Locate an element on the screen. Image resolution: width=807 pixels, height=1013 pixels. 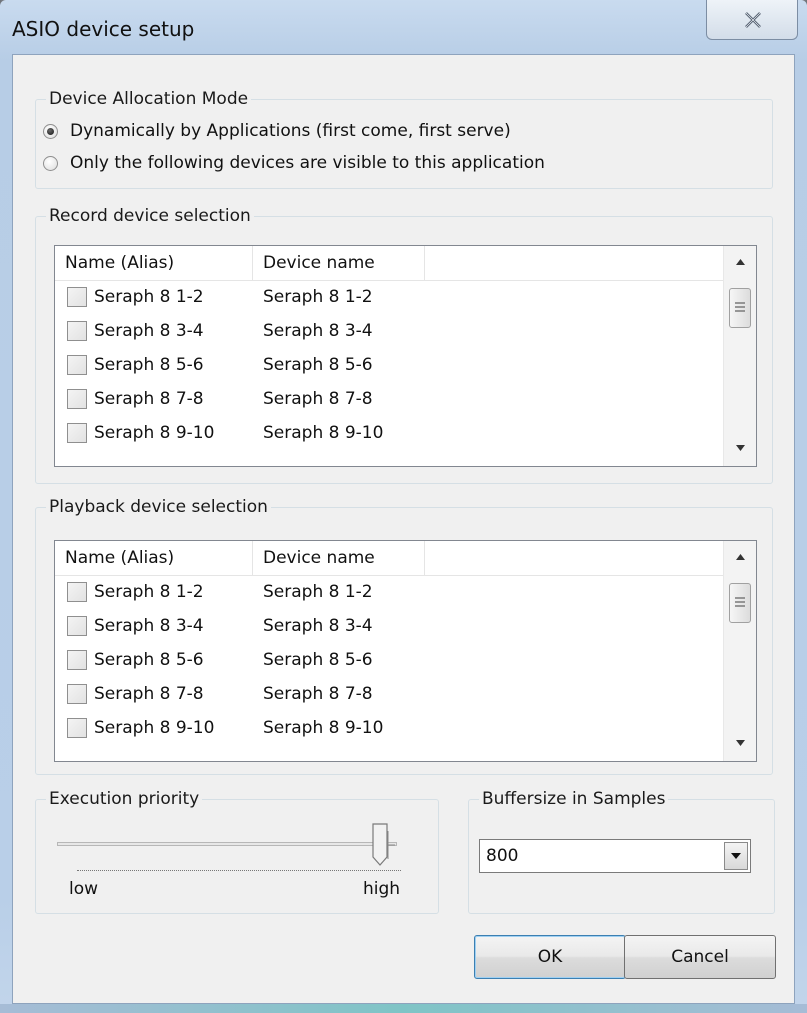
playback-alias-4: Seraph 8 7-8 is located at coordinates (149, 694).